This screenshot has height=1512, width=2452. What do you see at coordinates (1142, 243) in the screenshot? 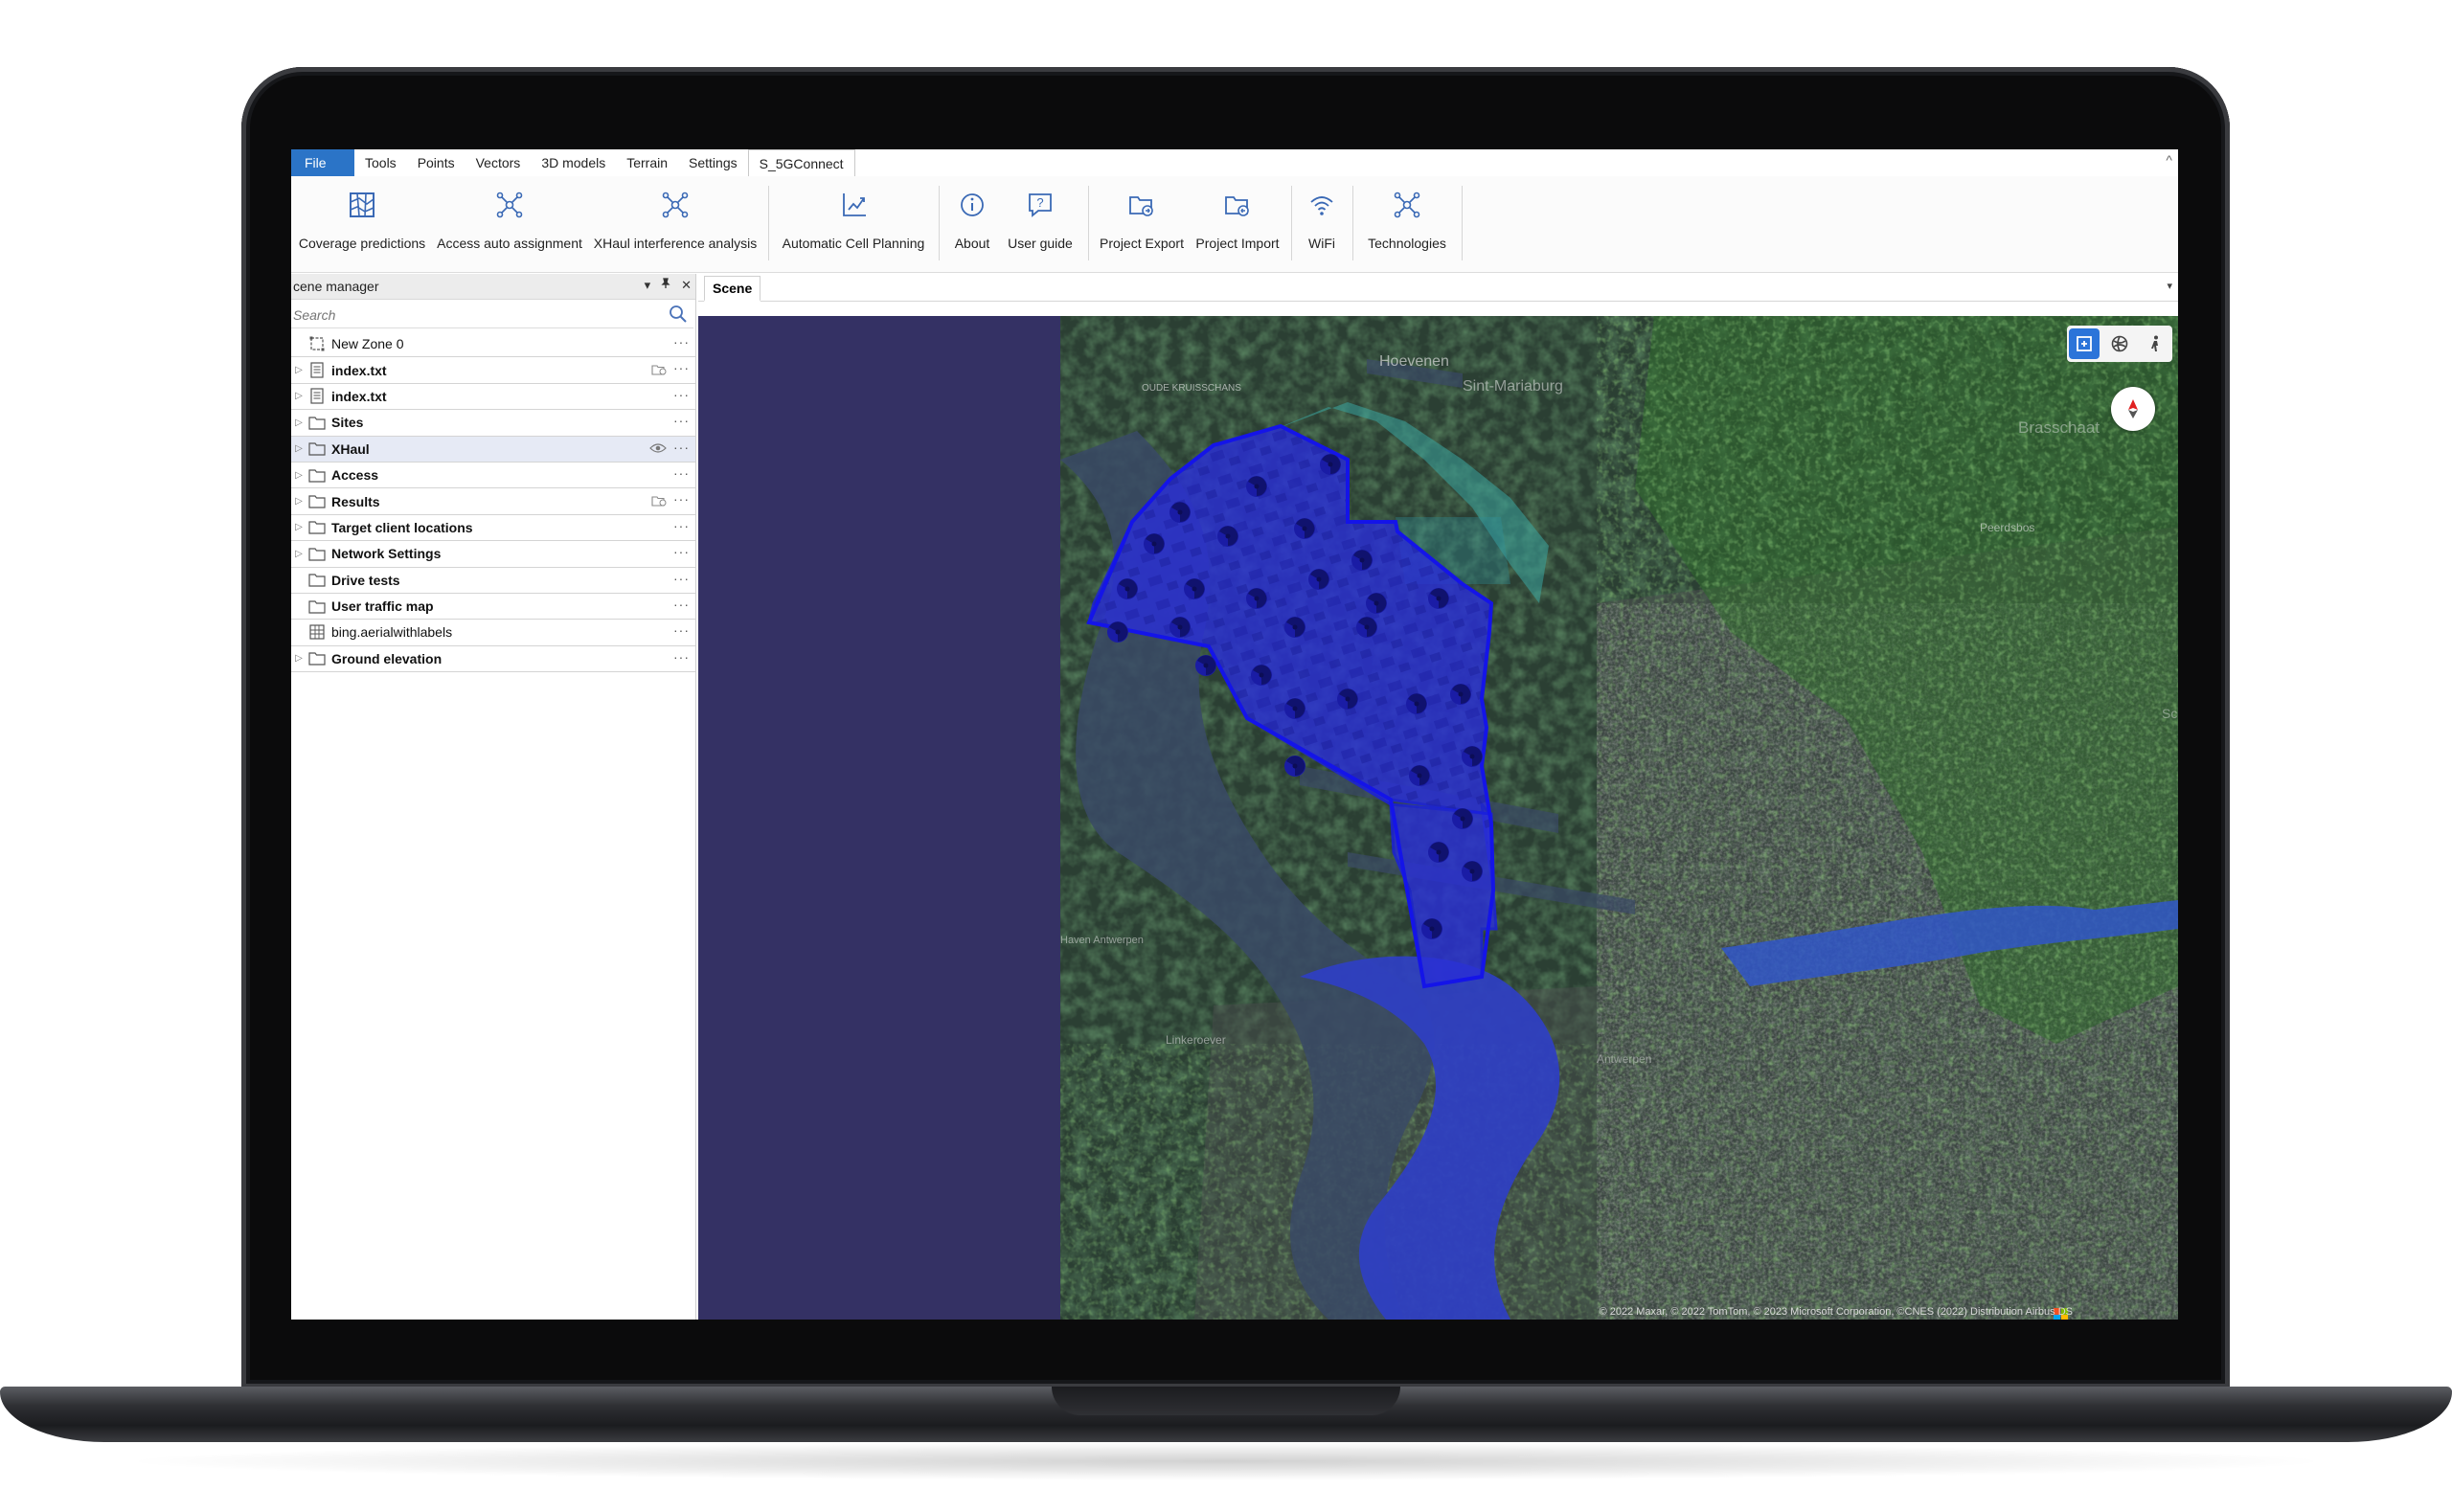
I see `ribbon-label: Project Export` at bounding box center [1142, 243].